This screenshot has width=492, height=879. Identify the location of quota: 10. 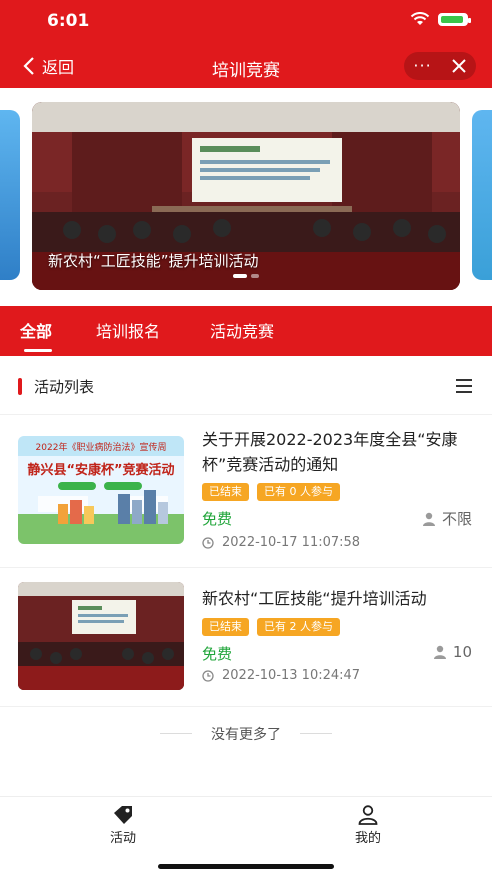
(452, 652).